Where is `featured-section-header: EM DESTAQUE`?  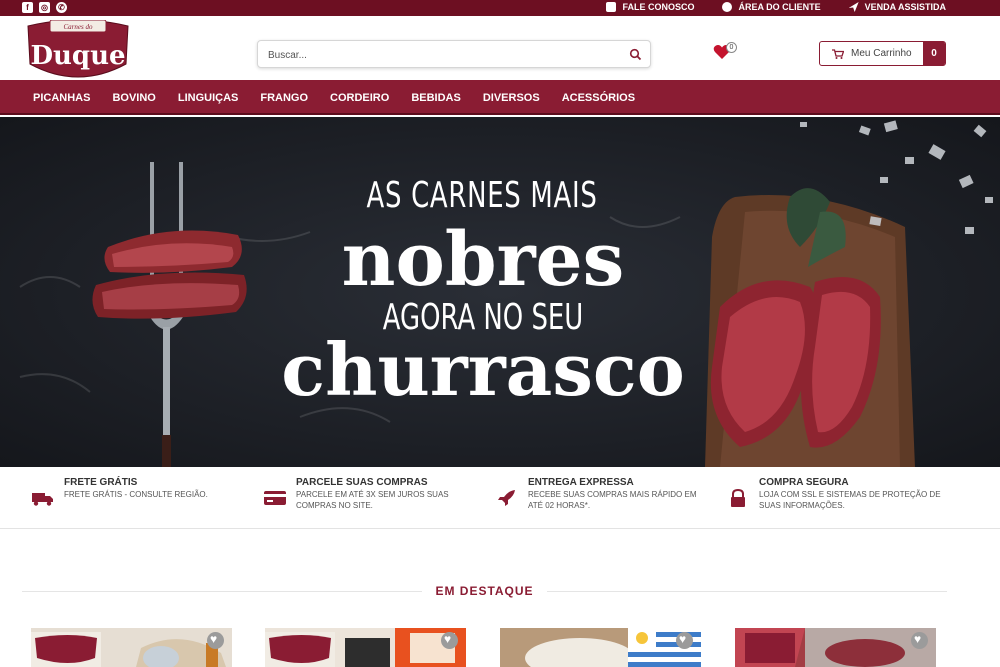 featured-section-header: EM DESTAQUE is located at coordinates (484, 592).